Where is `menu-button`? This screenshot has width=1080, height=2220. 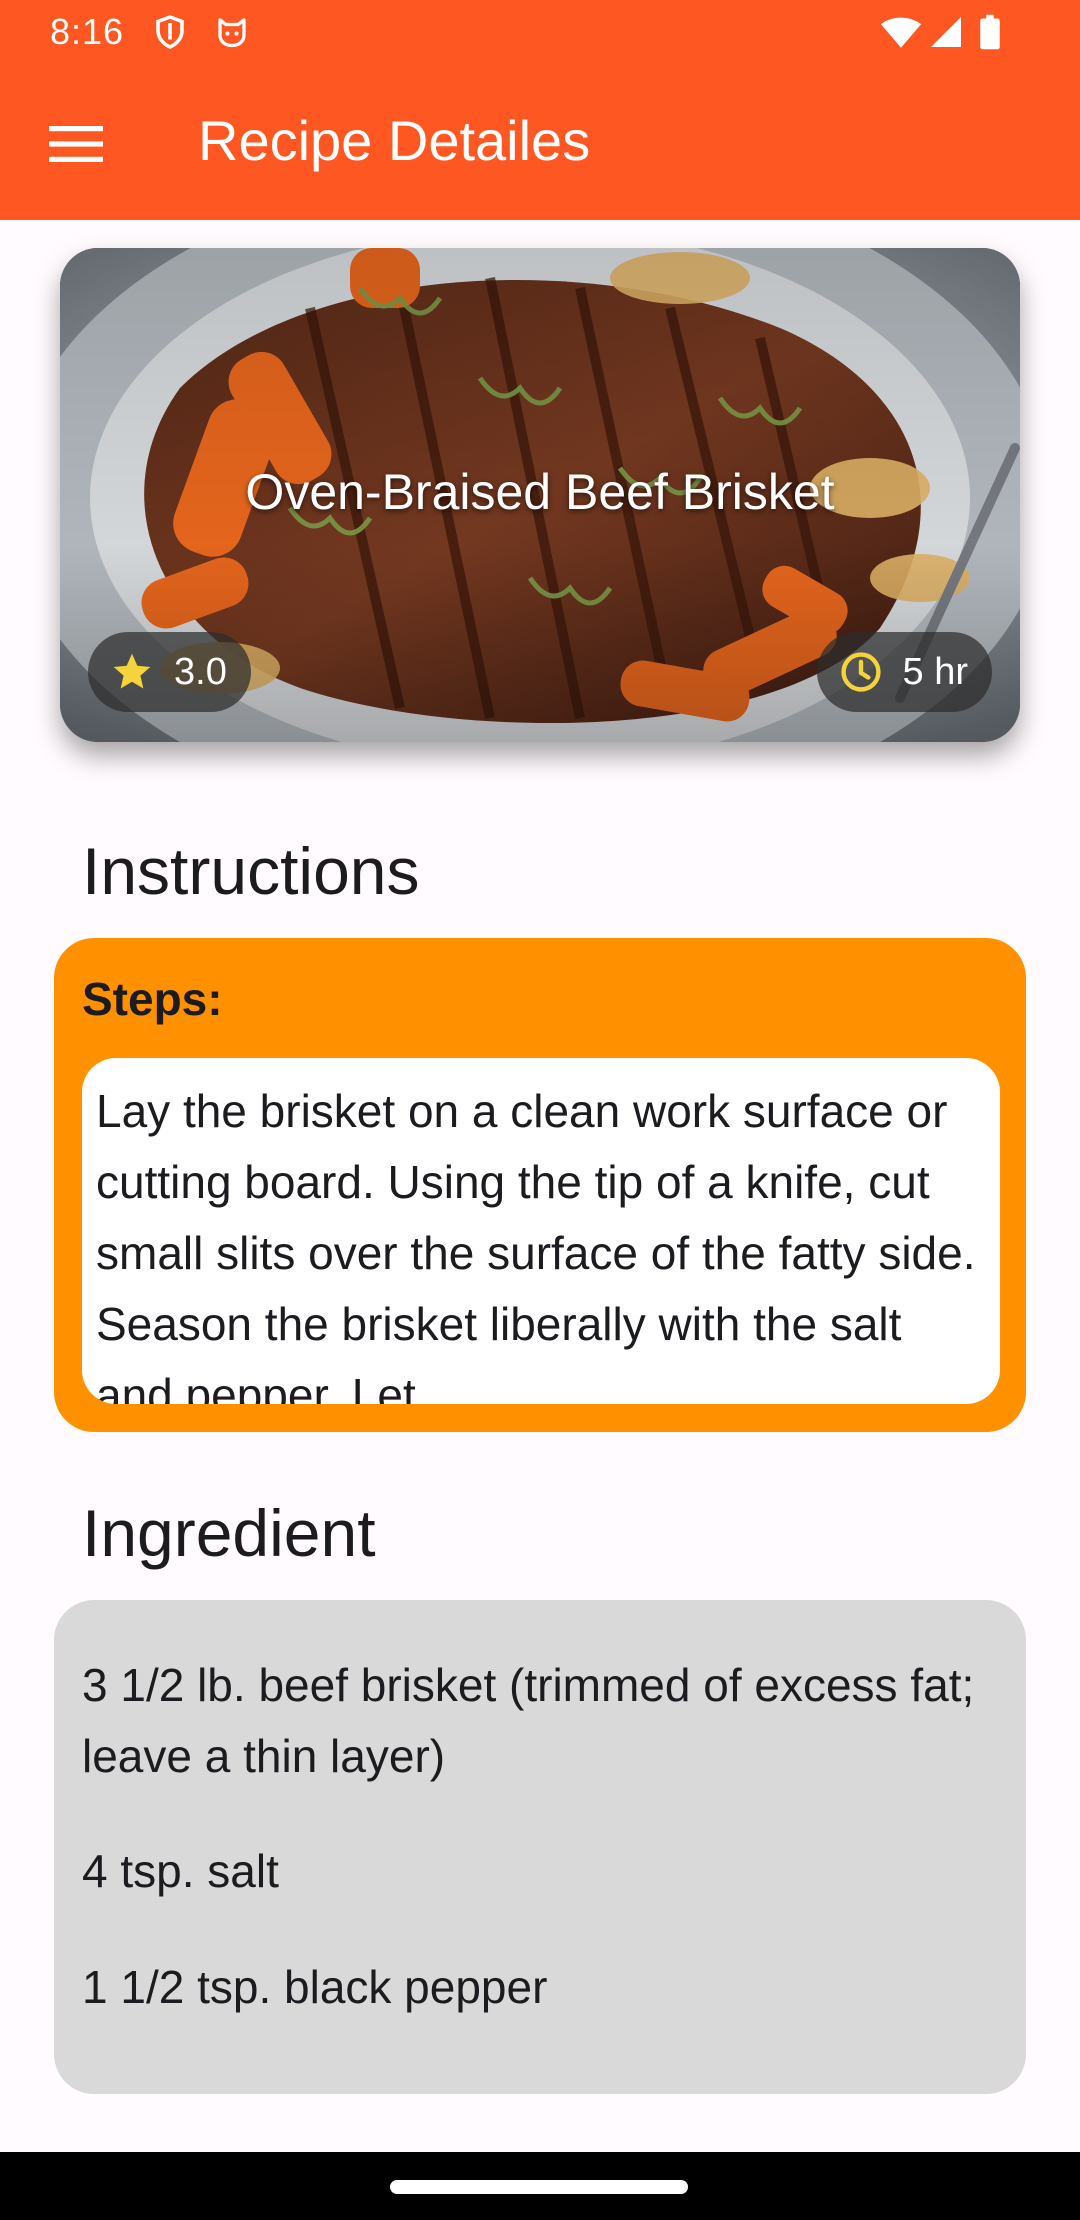 menu-button is located at coordinates (76, 144).